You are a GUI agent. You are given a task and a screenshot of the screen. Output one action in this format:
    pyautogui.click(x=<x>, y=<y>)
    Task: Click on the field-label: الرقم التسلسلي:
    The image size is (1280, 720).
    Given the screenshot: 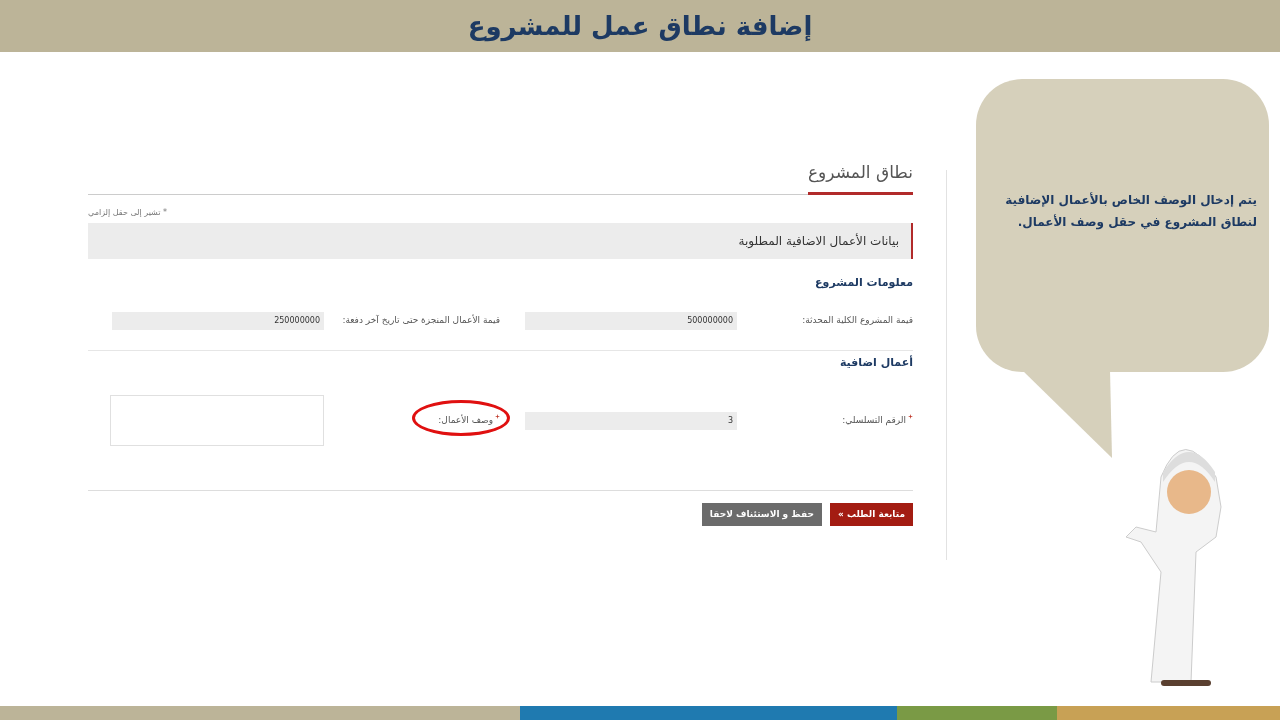 What is the action you would take?
    pyautogui.click(x=874, y=420)
    